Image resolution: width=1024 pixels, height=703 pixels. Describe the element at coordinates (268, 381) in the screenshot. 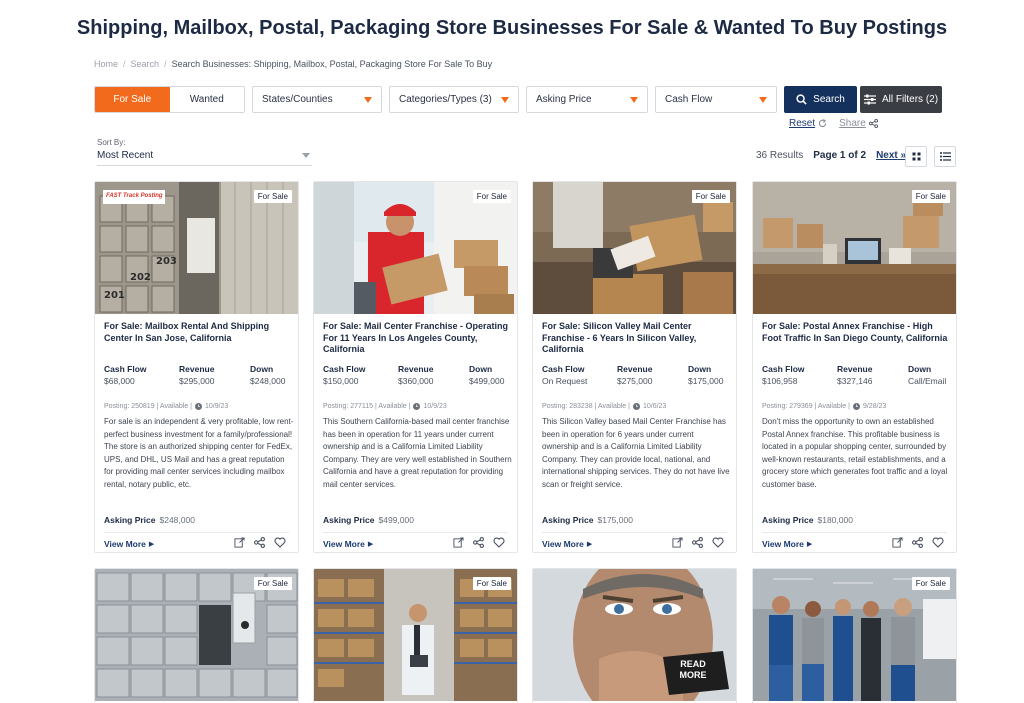

I see `down-value: $248,000` at that location.